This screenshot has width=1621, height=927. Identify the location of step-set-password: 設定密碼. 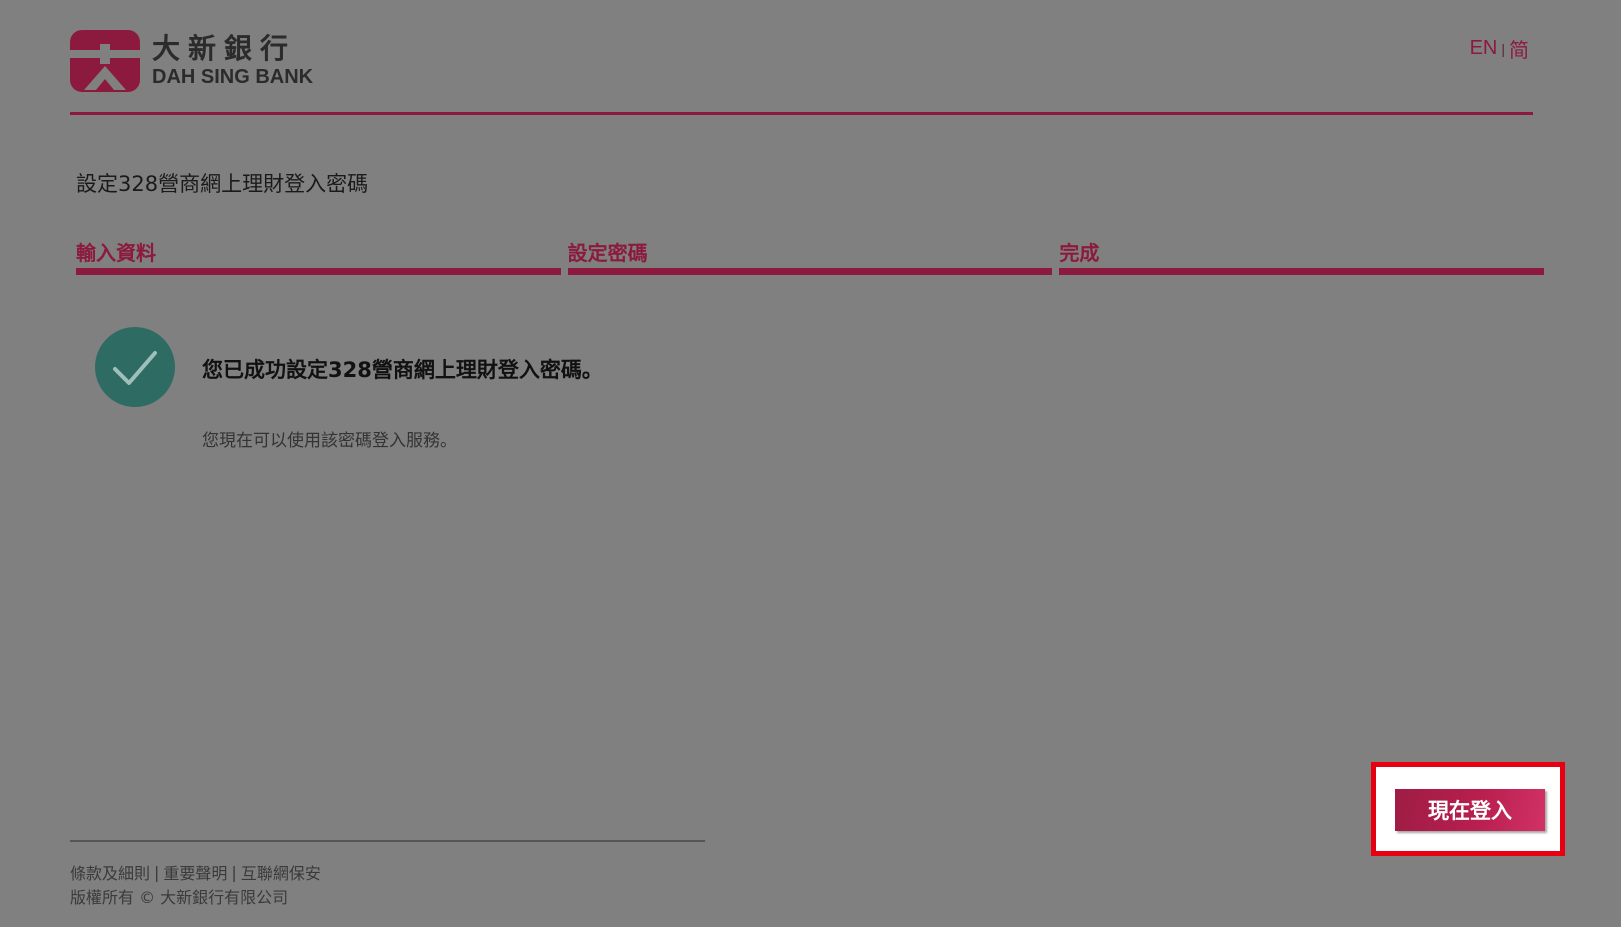
(810, 257).